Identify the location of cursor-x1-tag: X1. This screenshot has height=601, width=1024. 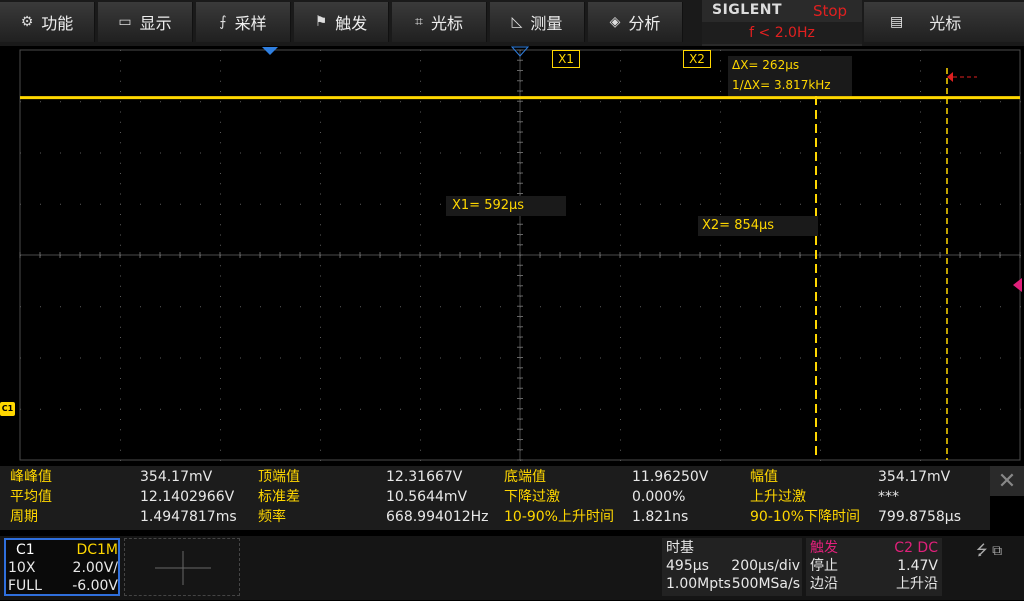
(566, 59).